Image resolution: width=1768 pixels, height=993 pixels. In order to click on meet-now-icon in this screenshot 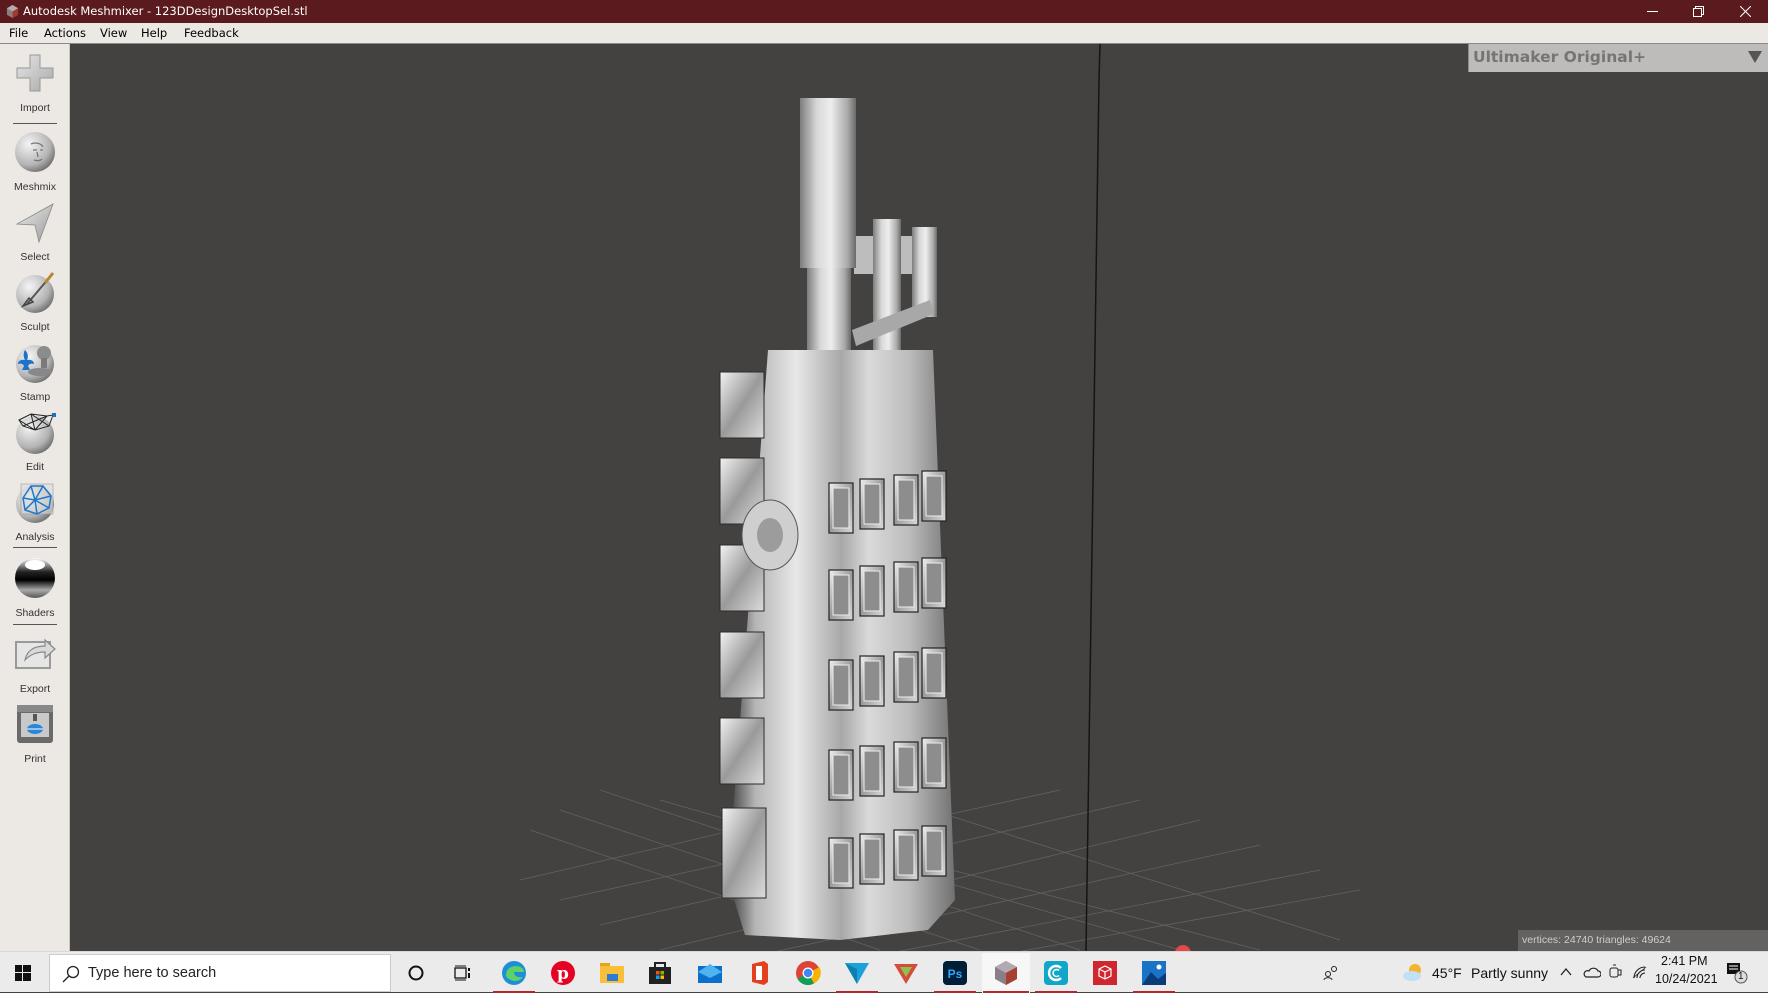, I will do `click(1615, 972)`.